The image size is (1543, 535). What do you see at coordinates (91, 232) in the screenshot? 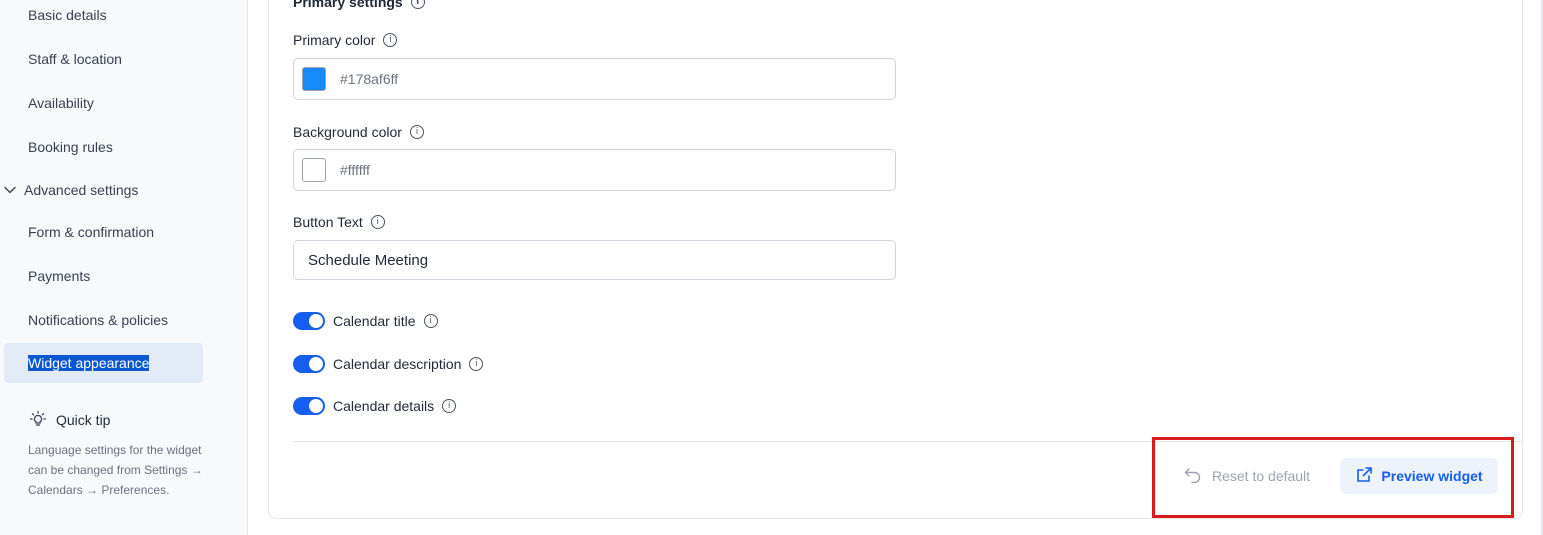
I see `sidebar-item-label: Form & confirmation` at bounding box center [91, 232].